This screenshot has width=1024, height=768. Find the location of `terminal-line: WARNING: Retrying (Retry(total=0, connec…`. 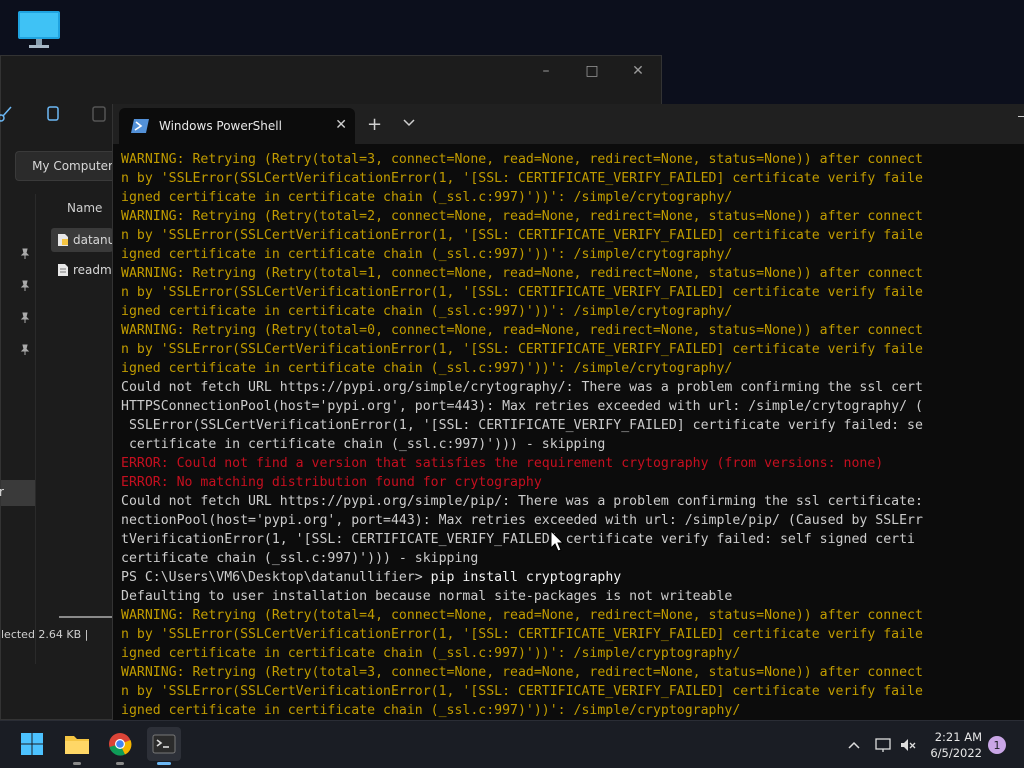

terminal-line: WARNING: Retrying (Retry(total=0, connec… is located at coordinates (522, 330).